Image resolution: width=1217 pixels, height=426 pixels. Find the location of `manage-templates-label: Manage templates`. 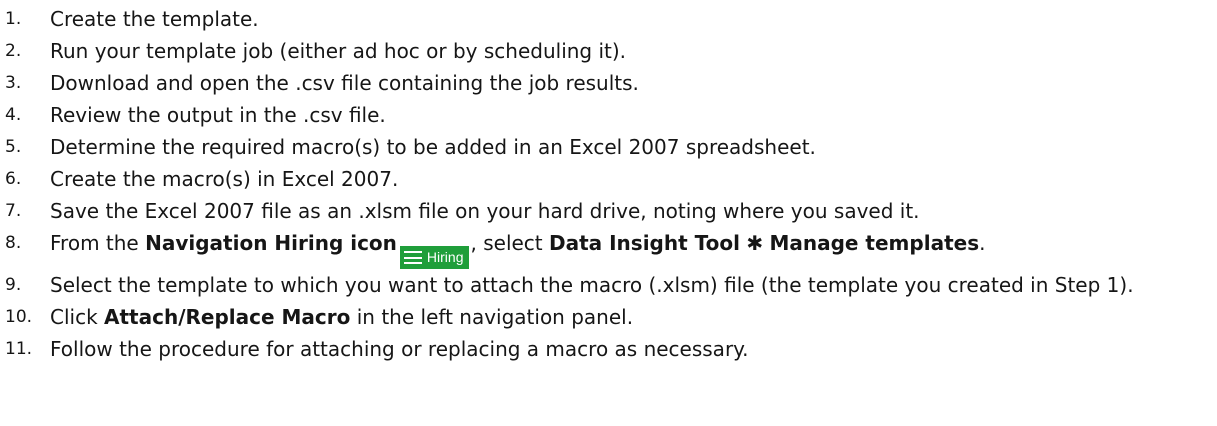

manage-templates-label: Manage templates is located at coordinates (874, 243).